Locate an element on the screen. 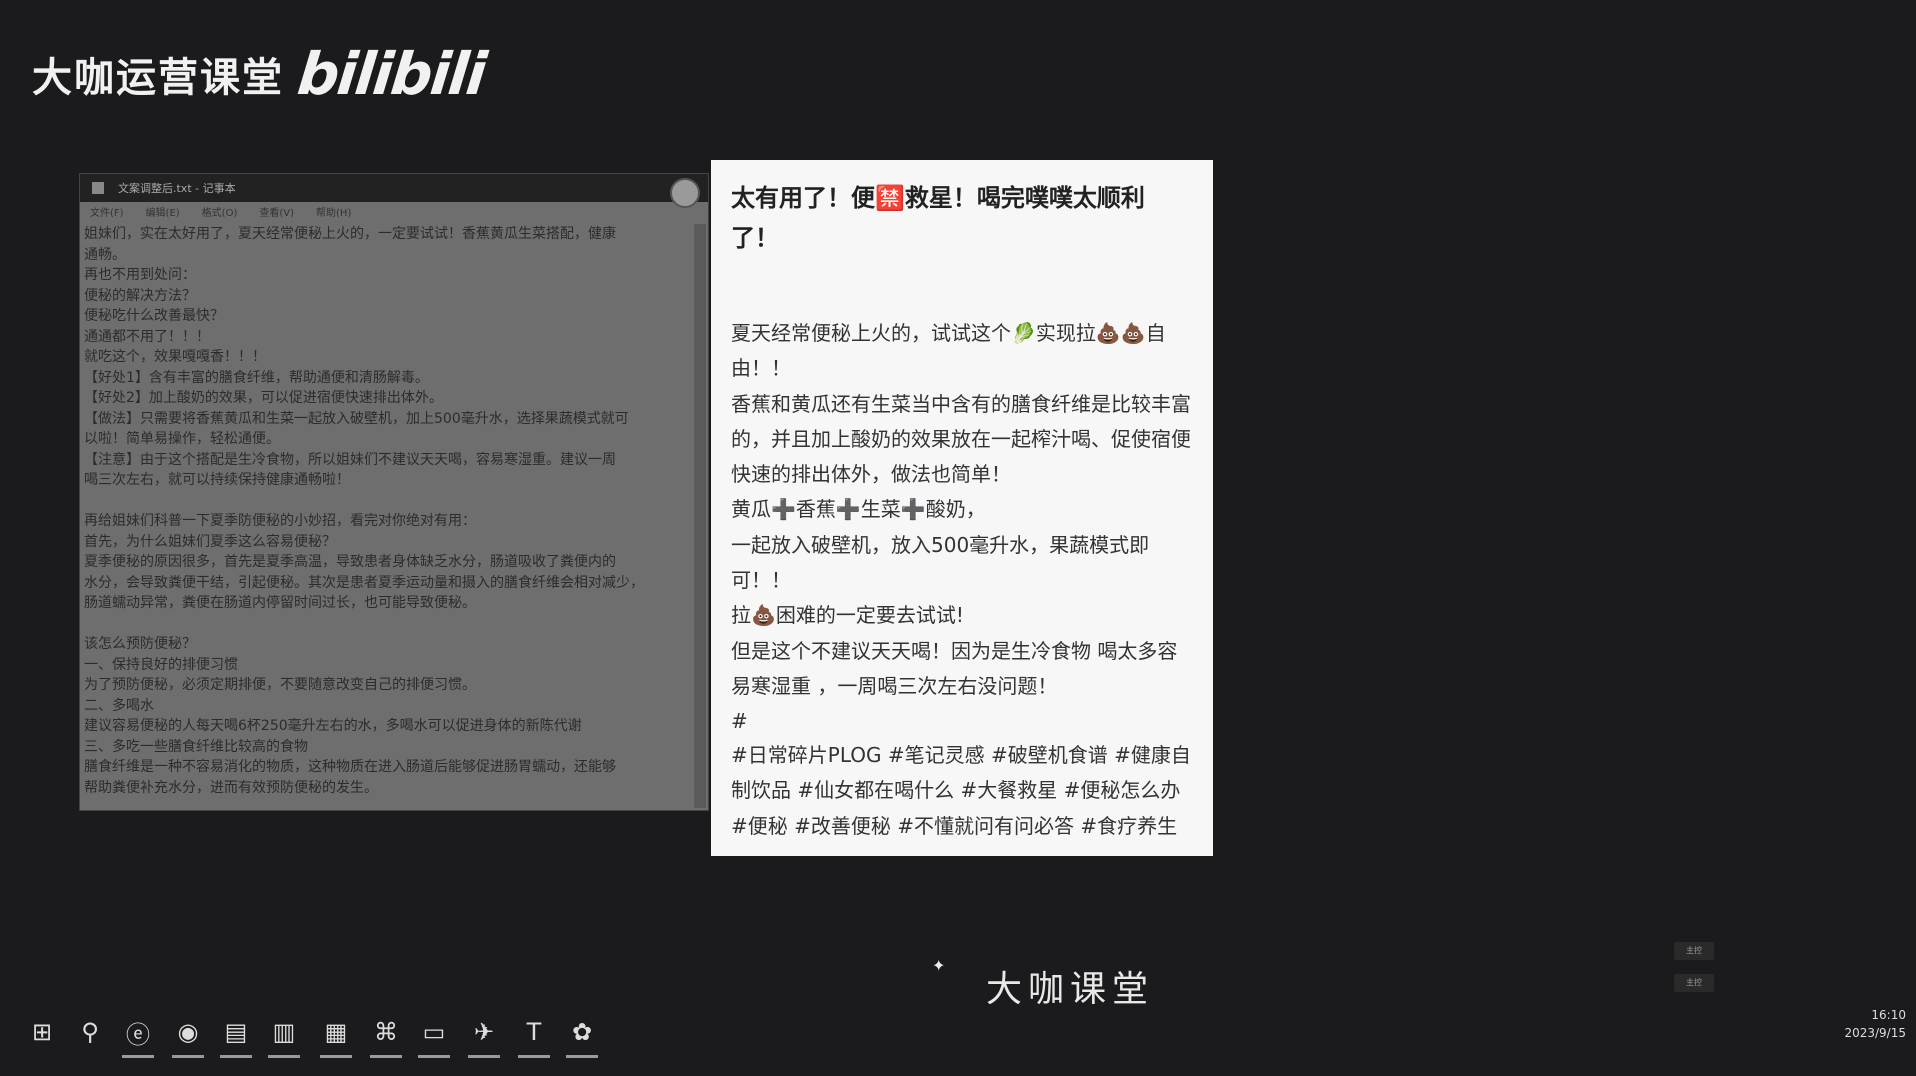 This screenshot has height=1076, width=1916. app-icon-6: ▦ is located at coordinates (336, 1035).